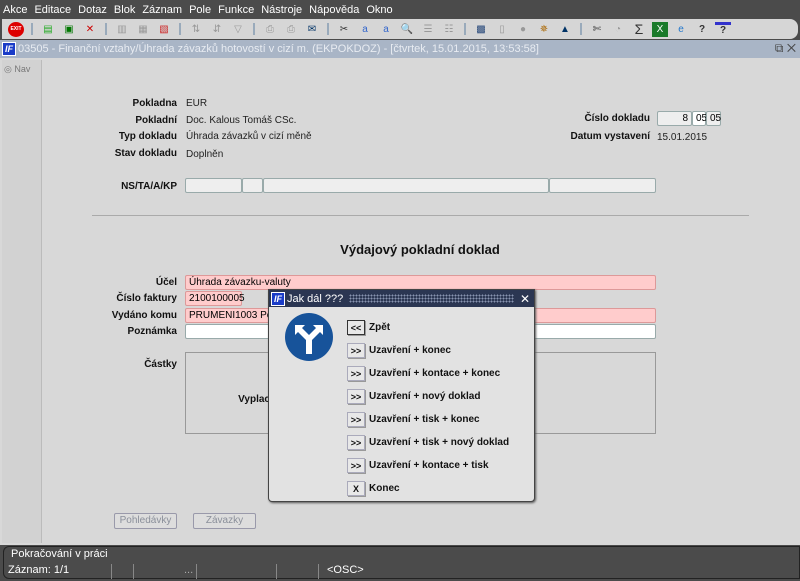 Image resolution: width=800 pixels, height=581 pixels. I want to click on chart-icon: ◔, so click(618, 29).